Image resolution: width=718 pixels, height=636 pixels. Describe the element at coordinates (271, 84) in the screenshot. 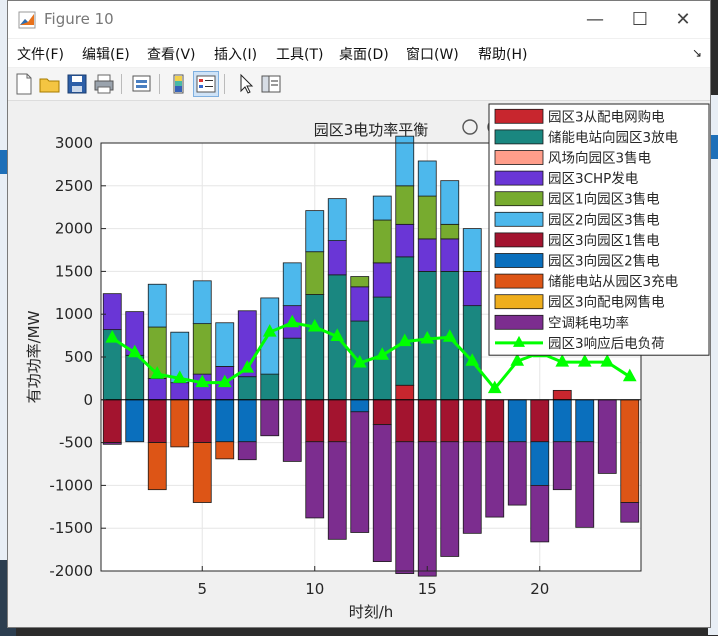

I see `property-inspector-icon` at that location.